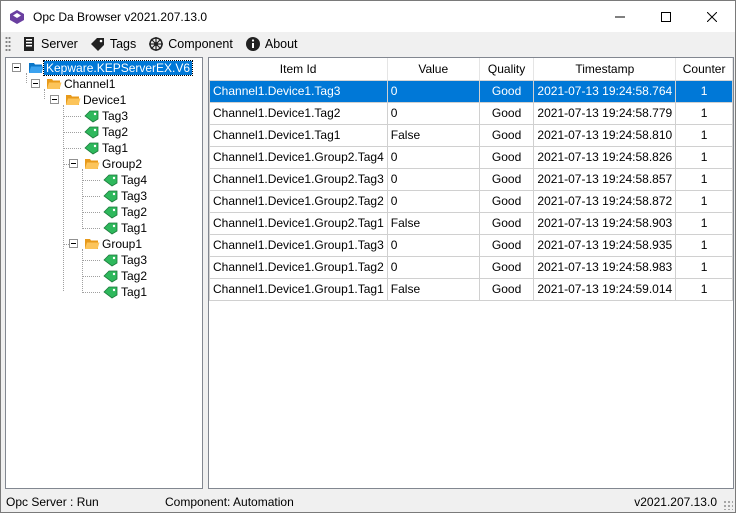  I want to click on maximize-button, so click(666, 16).